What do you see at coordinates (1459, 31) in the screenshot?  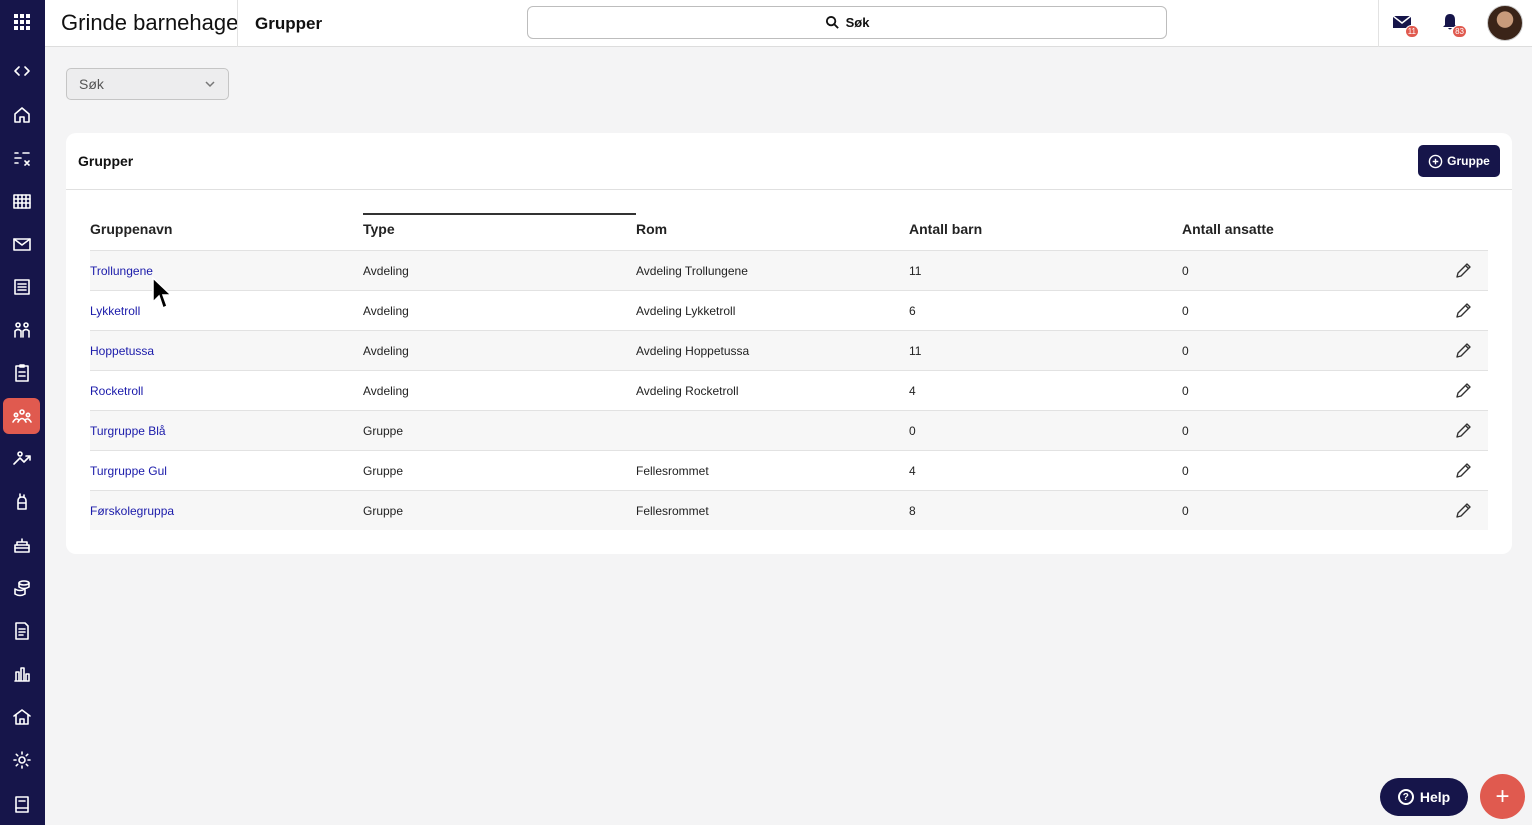 I see `notifications-badge: 83` at bounding box center [1459, 31].